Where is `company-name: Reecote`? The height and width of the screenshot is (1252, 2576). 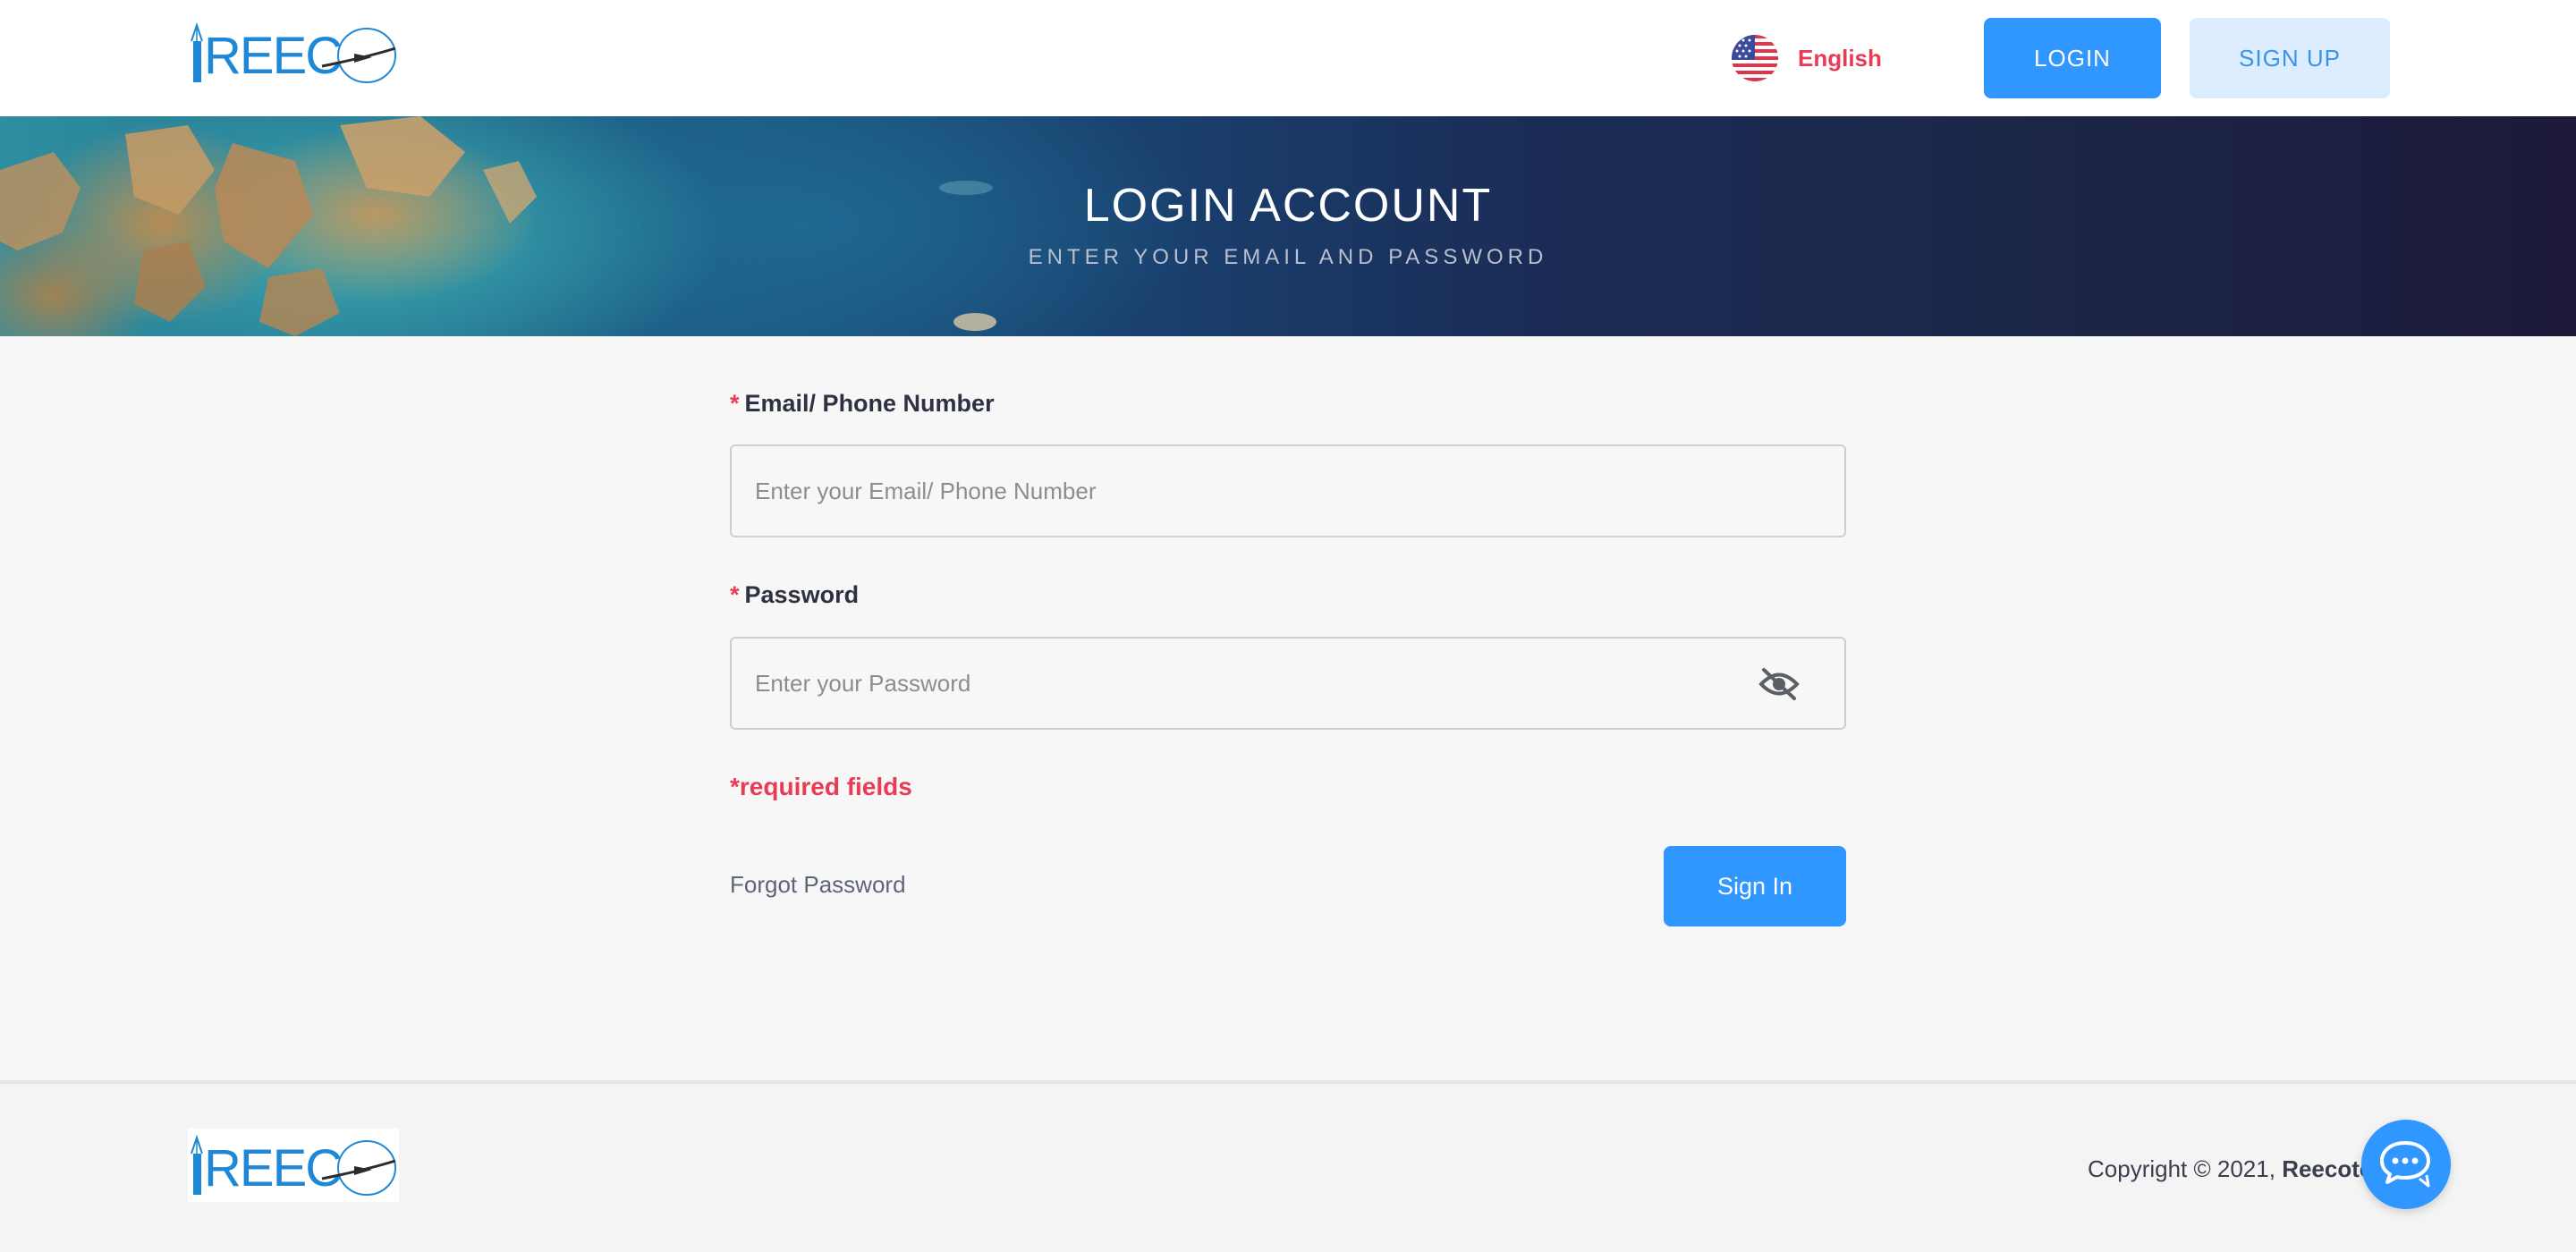 company-name: Reecote is located at coordinates (2327, 1168).